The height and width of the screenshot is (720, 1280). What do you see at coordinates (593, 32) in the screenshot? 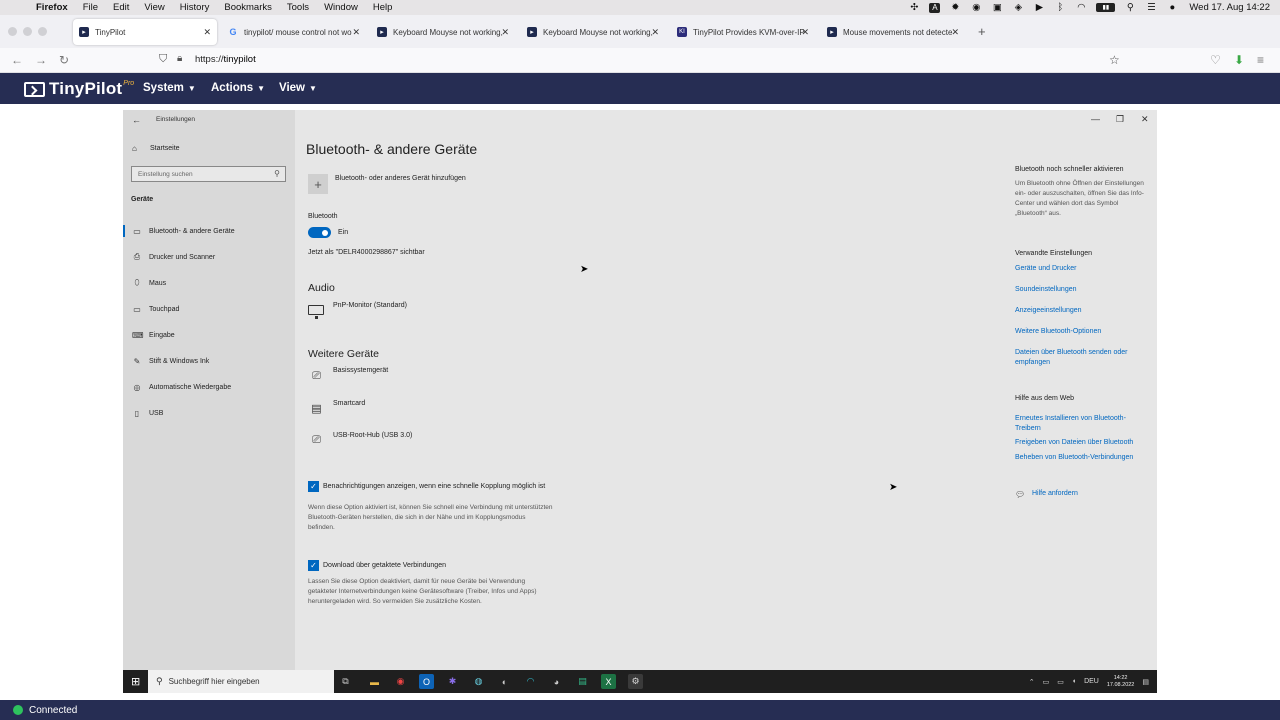
I see `browser-tab: ▸ Keyboard Mouyse not working, ( ✕` at bounding box center [593, 32].